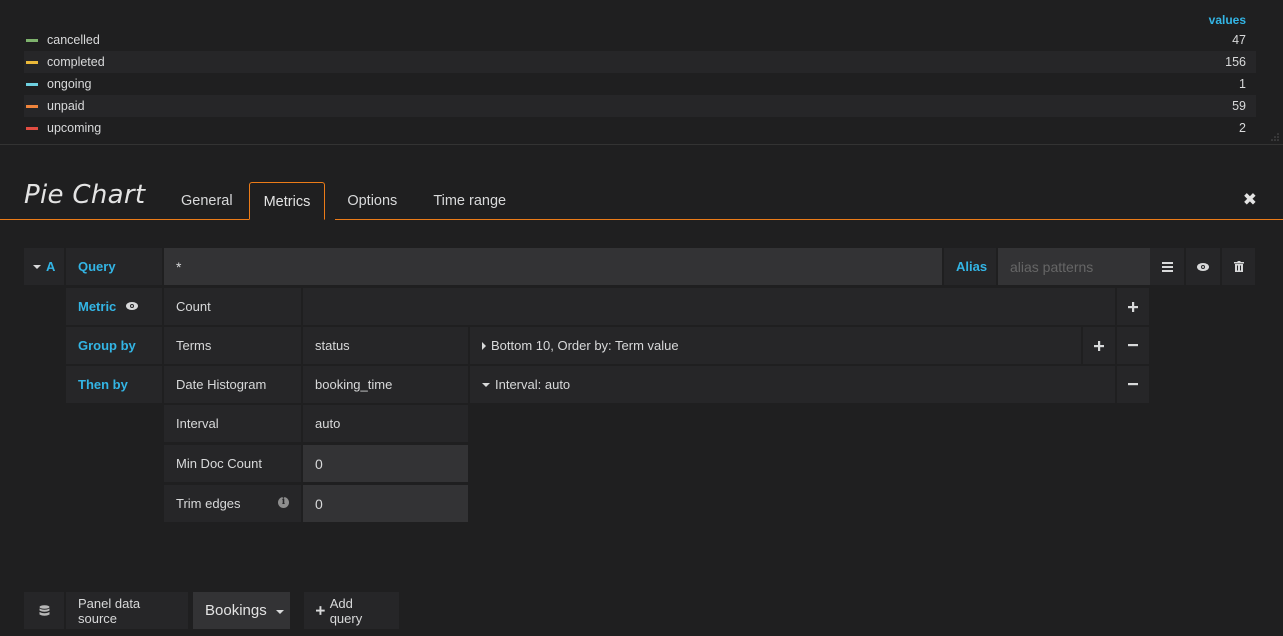 Image resolution: width=1283 pixels, height=636 pixels. What do you see at coordinates (372, 201) in the screenshot?
I see `tab-options: Options` at bounding box center [372, 201].